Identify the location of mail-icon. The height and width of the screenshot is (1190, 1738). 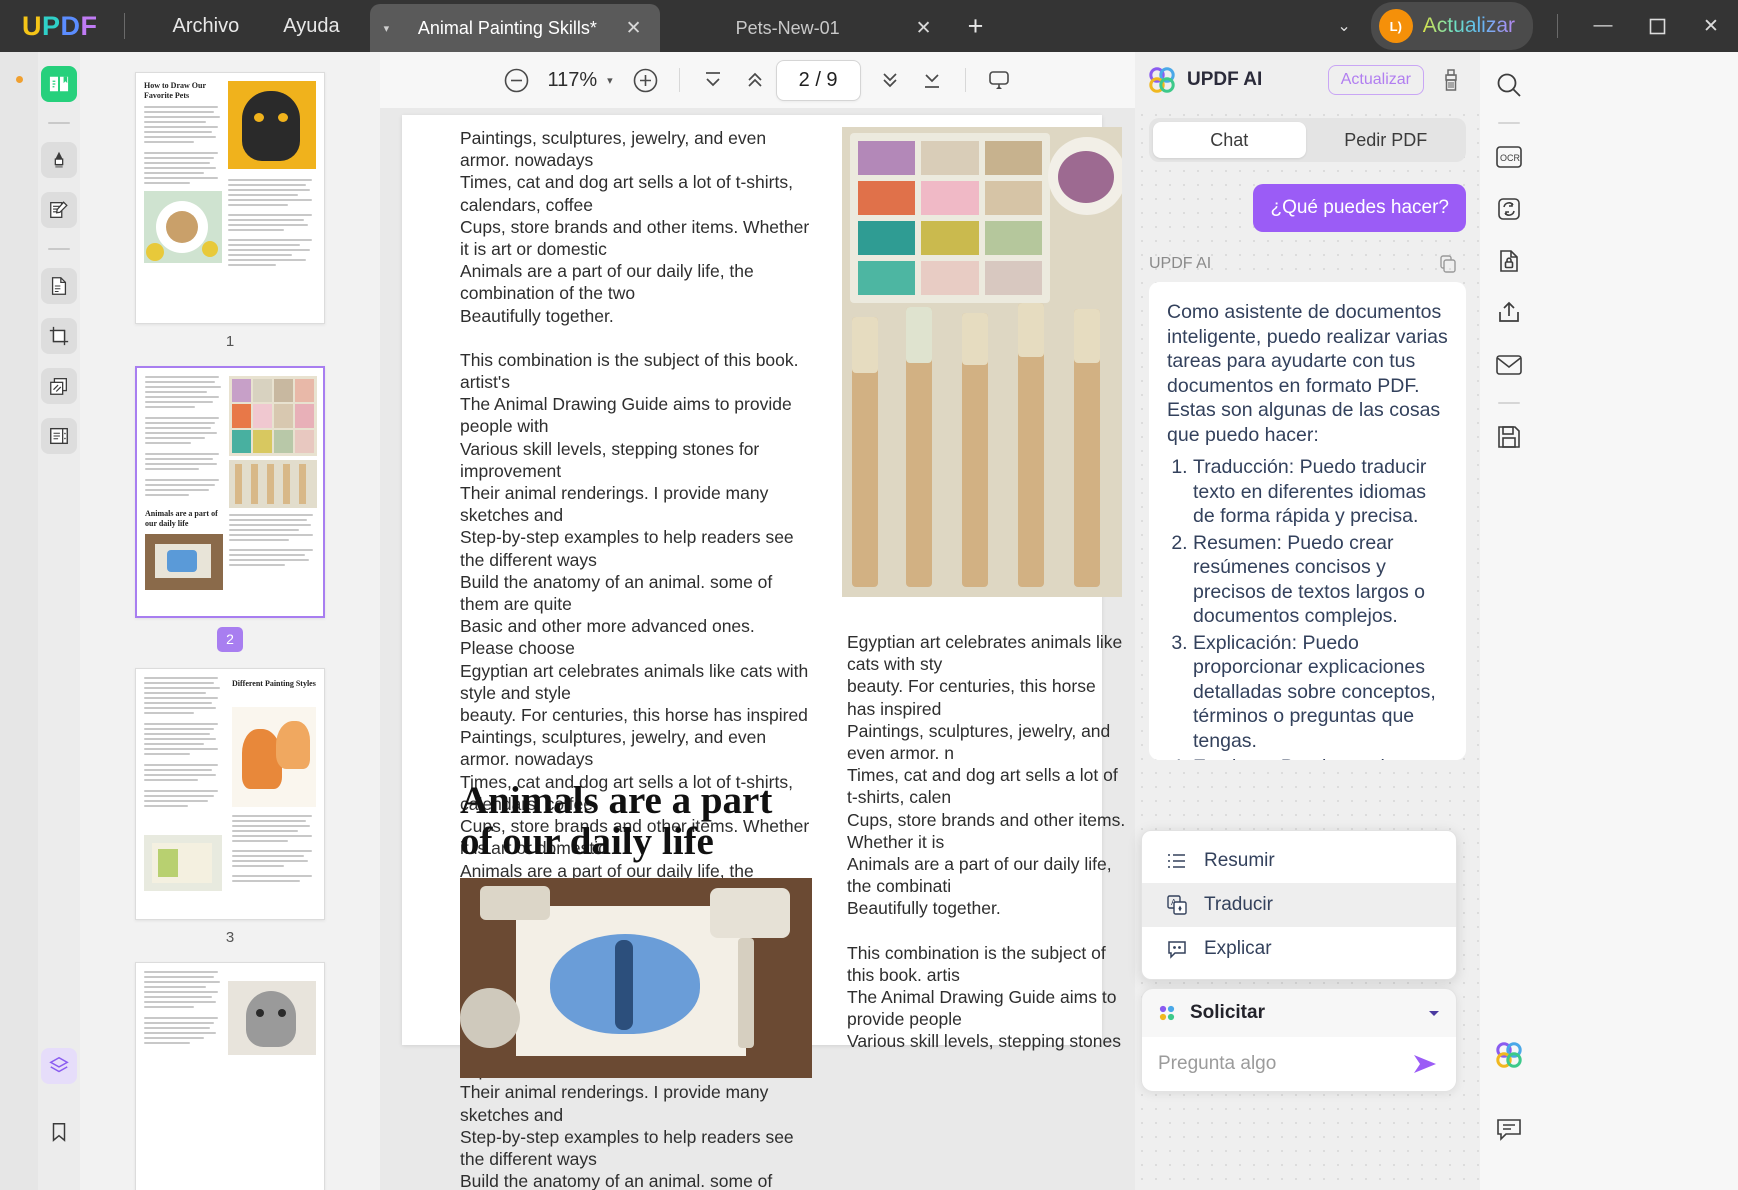
(1509, 365).